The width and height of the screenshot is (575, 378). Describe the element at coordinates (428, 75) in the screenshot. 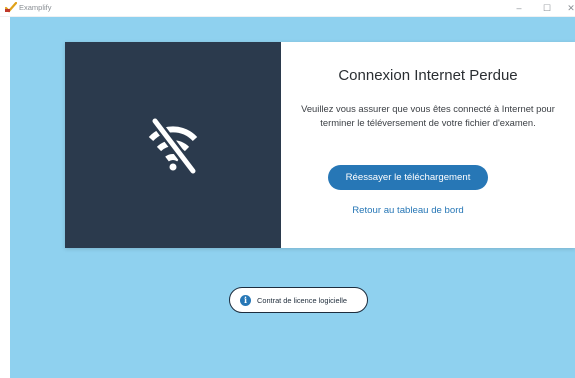

I see `dialog-title: Connexion Internet Perdue` at that location.